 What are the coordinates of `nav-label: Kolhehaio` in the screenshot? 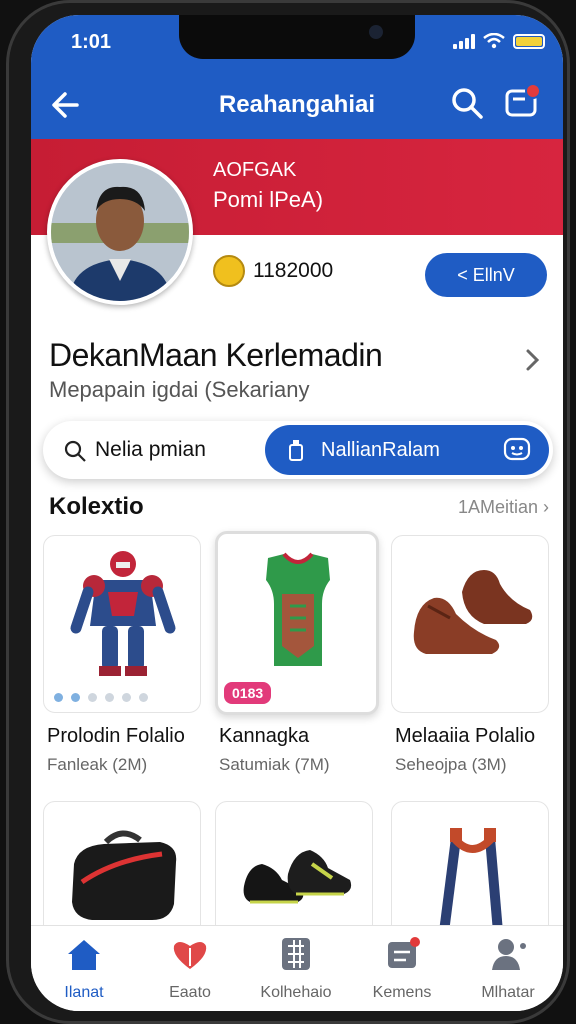 It's located at (296, 992).